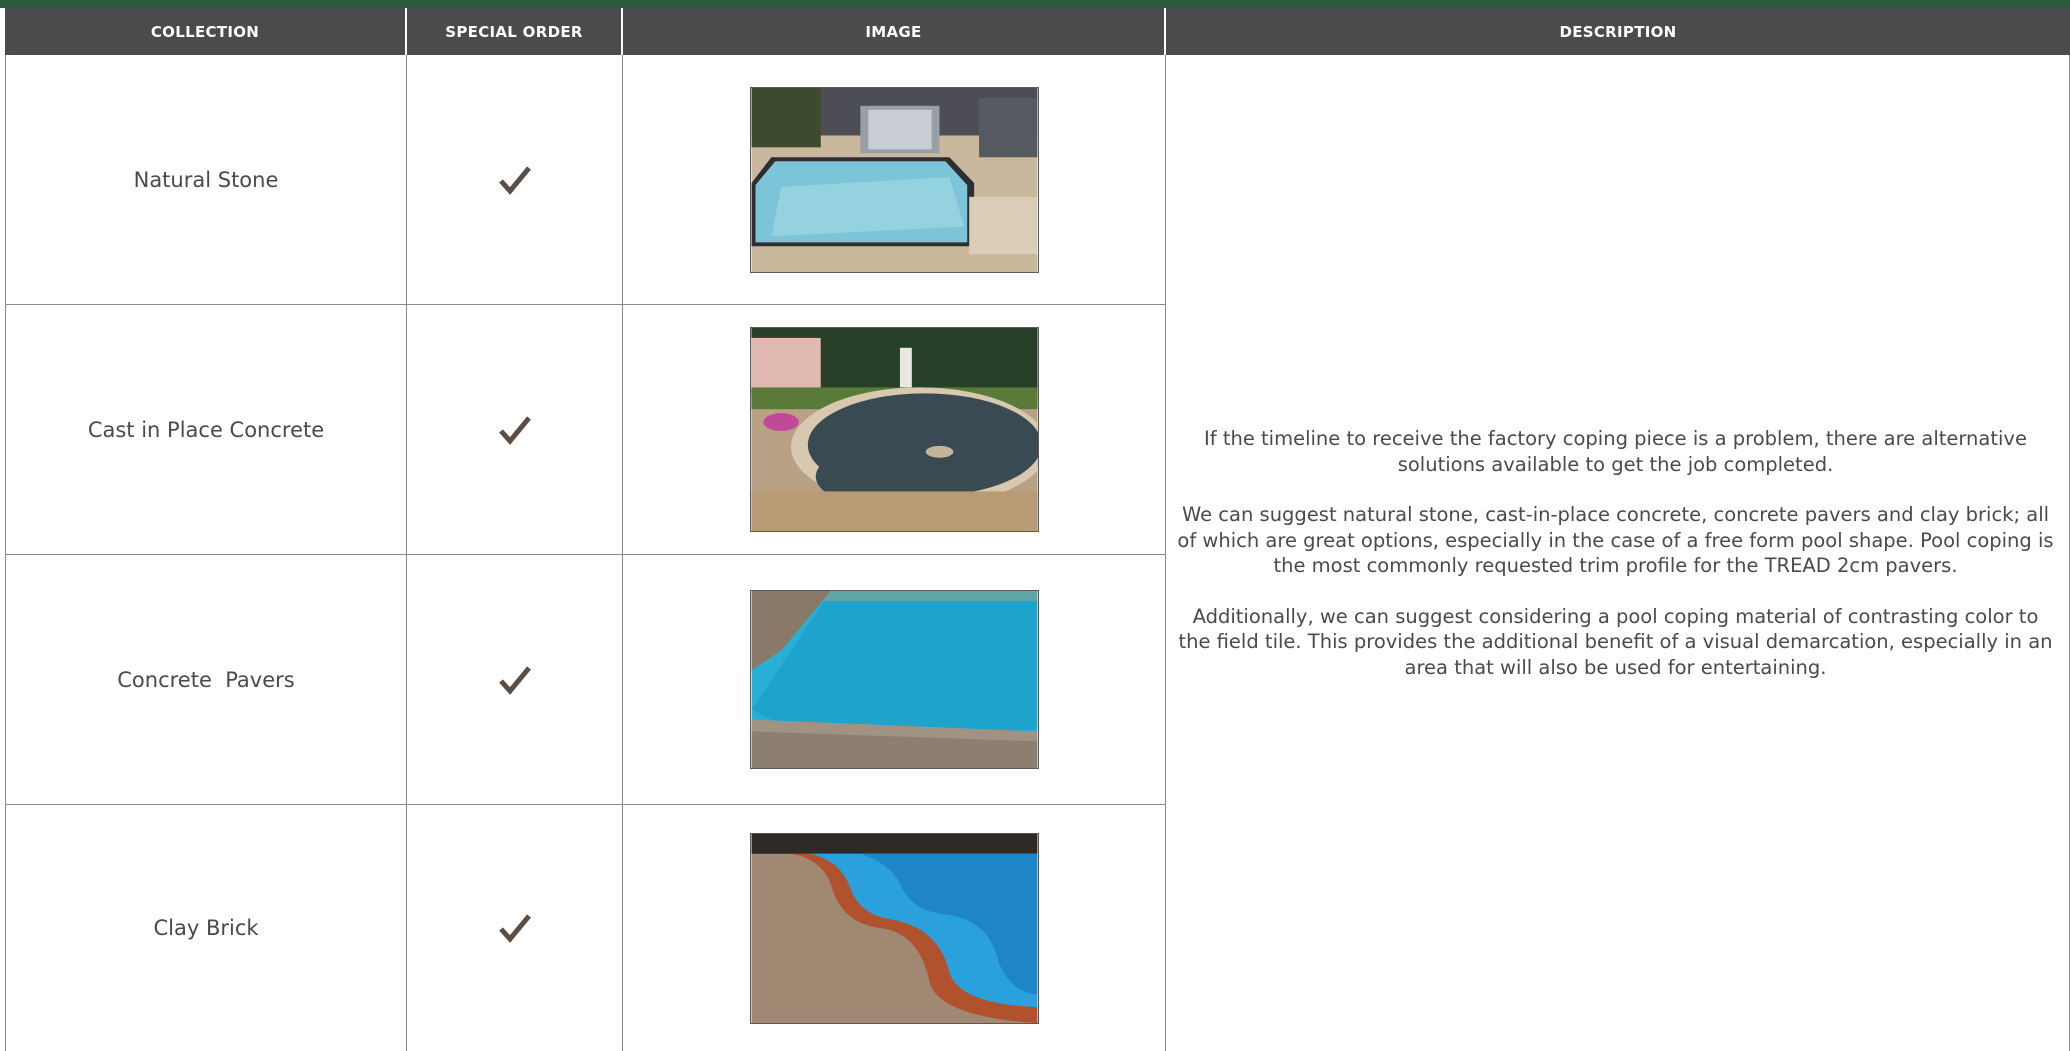  I want to click on header-special-order: SPECIAL ORDER, so click(515, 31).